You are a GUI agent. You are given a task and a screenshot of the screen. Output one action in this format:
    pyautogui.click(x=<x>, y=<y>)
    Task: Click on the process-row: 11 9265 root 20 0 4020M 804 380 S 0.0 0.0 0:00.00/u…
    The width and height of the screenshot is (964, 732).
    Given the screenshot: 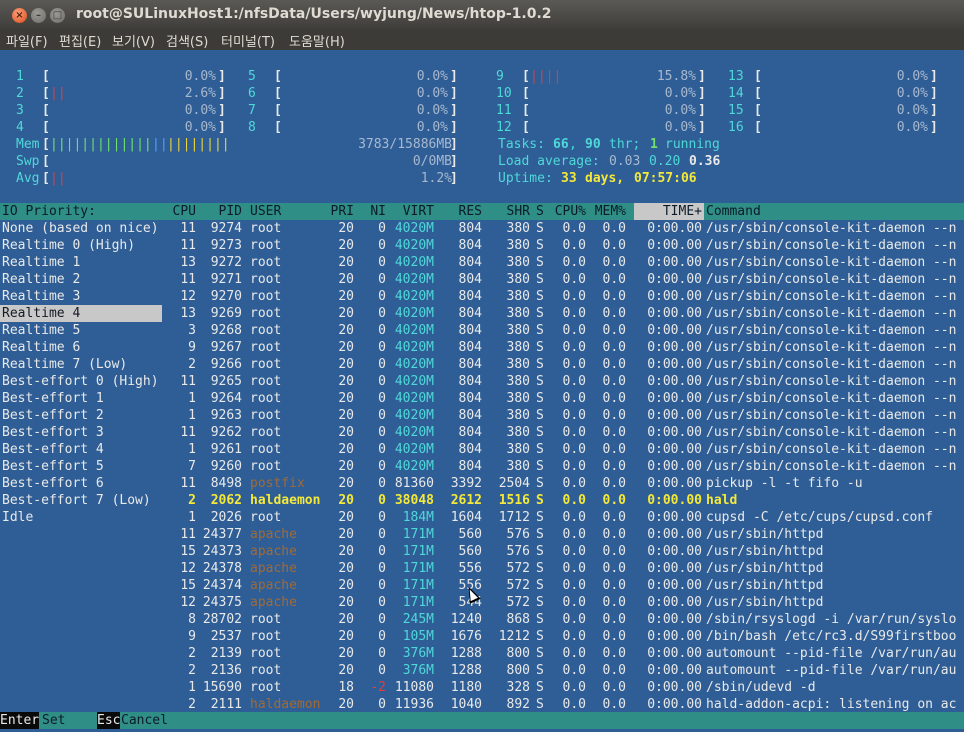 What is the action you would take?
    pyautogui.click(x=482, y=381)
    